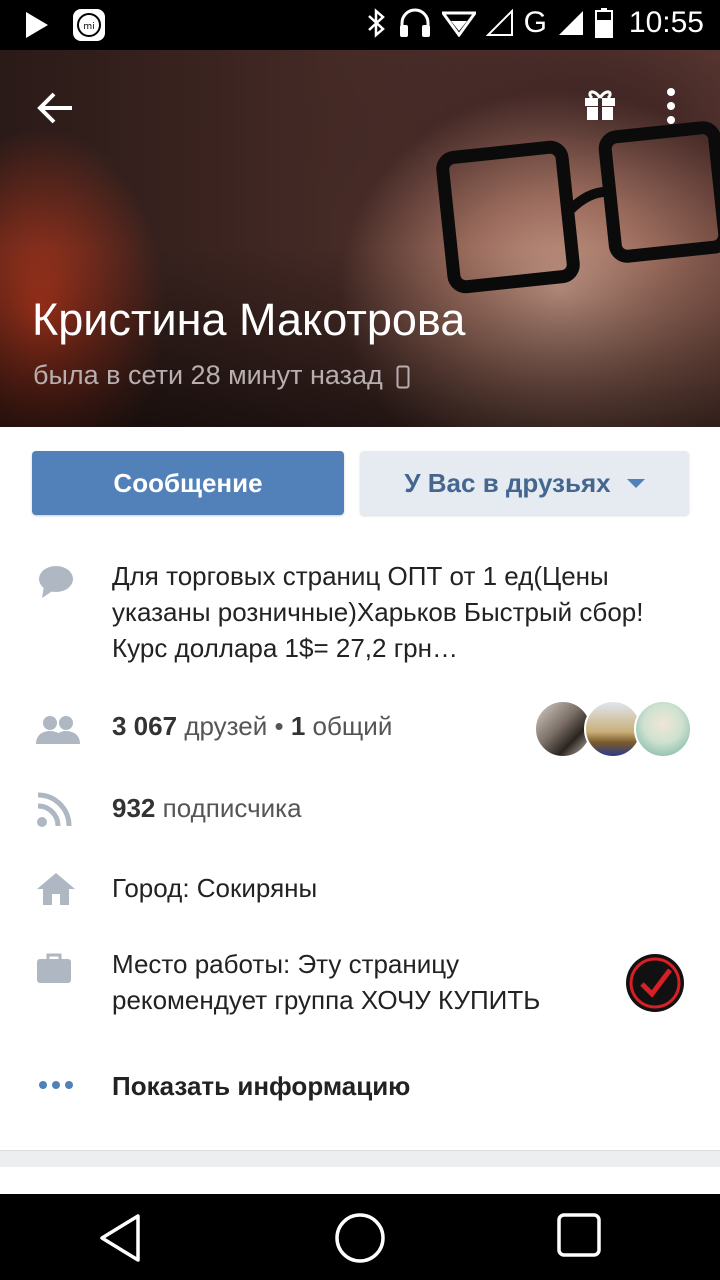 The width and height of the screenshot is (720, 1280). I want to click on work-text-line-1: Место работы: Эту страницу, so click(286, 964).